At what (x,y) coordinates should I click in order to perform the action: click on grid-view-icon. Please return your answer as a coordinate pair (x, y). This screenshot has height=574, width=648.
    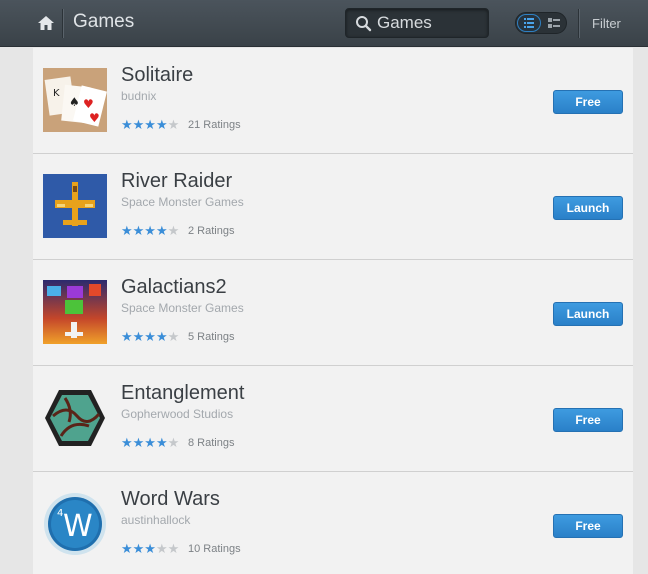
    Looking at the image, I should click on (554, 23).